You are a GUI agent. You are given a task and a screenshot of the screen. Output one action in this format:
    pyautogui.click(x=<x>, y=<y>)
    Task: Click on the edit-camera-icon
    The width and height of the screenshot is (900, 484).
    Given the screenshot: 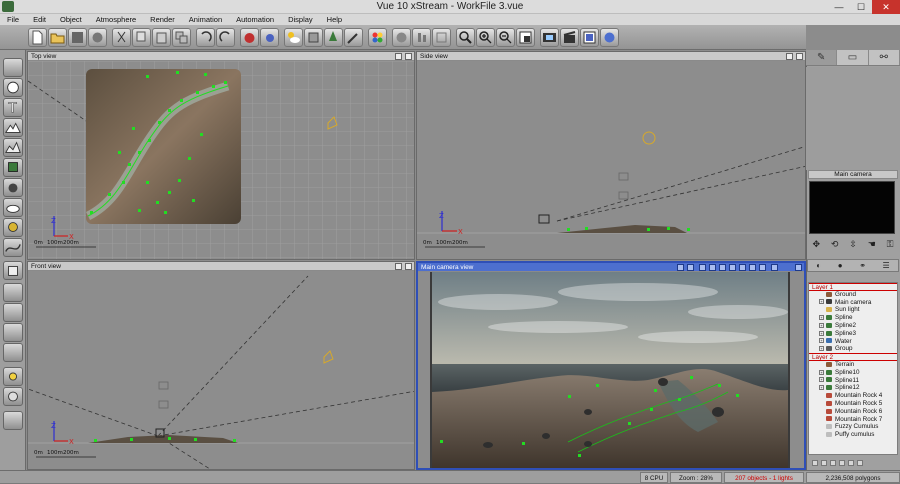 What is the action you would take?
    pyautogui.click(x=774, y=267)
    